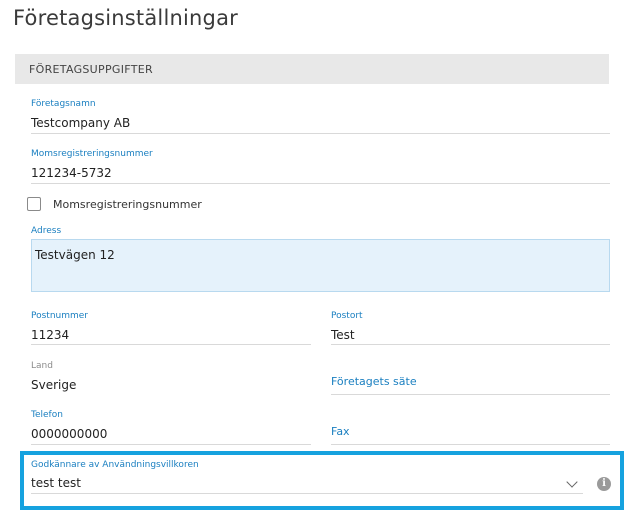 This screenshot has width=630, height=523. Describe the element at coordinates (374, 381) in the screenshot. I see `registered-office-label: Företagets säte` at that location.